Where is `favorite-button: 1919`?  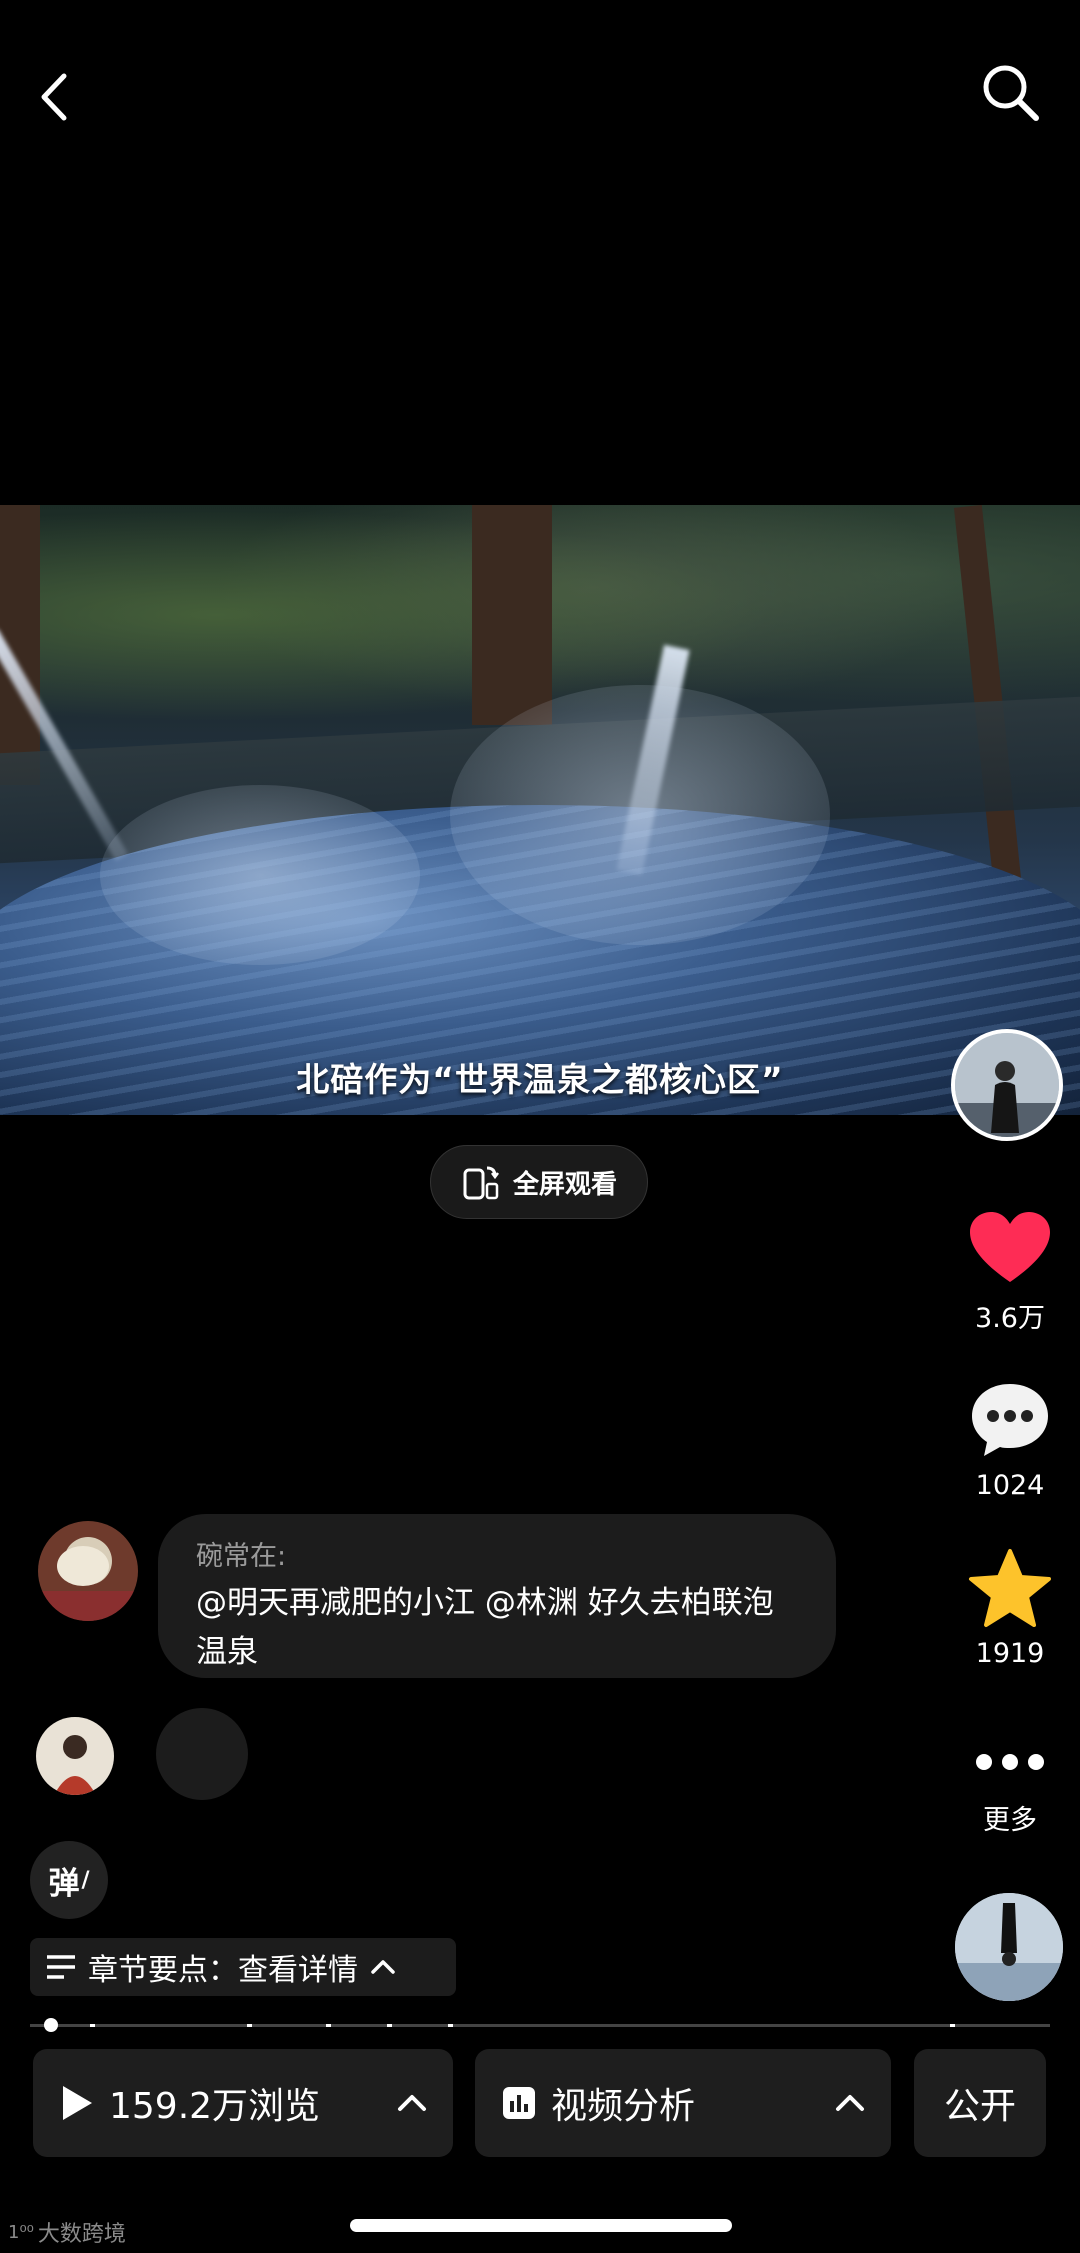
favorite-button: 1919 is located at coordinates (1010, 1608).